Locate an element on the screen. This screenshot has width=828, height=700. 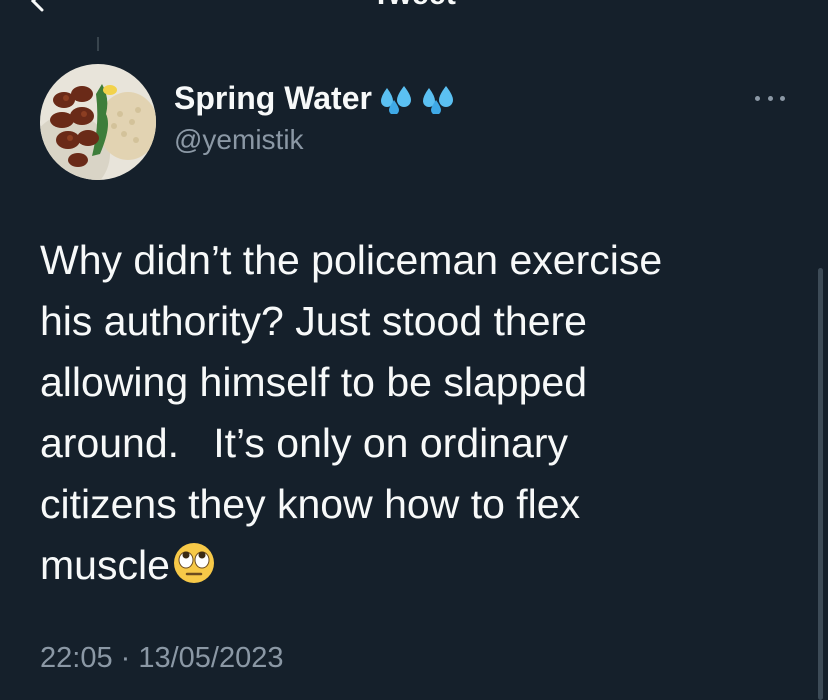
avatar-food-image is located at coordinates (98, 122).